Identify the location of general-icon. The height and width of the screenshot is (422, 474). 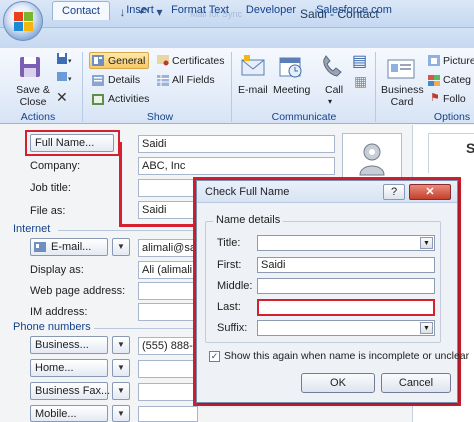
(98, 62).